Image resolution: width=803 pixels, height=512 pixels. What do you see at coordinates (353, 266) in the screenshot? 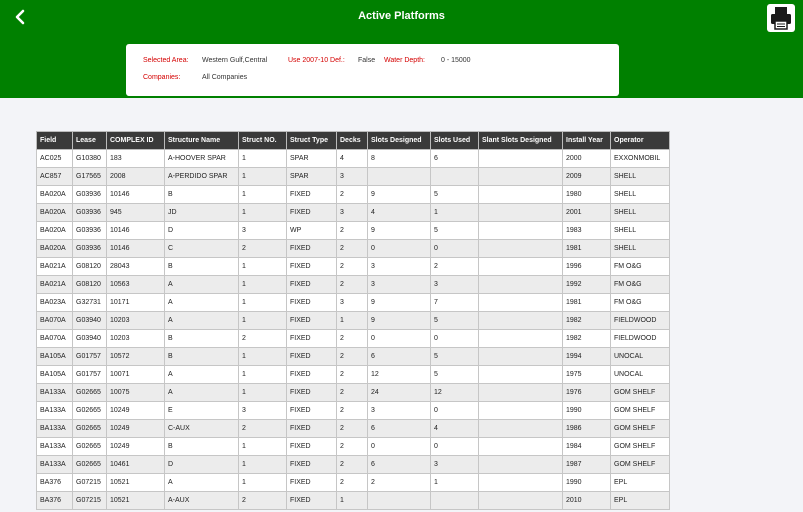
I see `table-row: BA021A G08120 28043 B 1 FIXED 2 3 2 1996 FM O&G` at bounding box center [353, 266].